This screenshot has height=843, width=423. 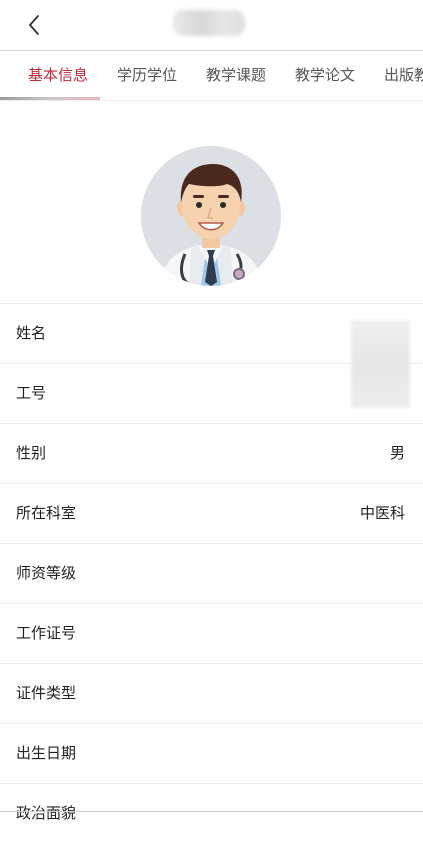 I want to click on field-label: 工作证号, so click(x=46, y=633).